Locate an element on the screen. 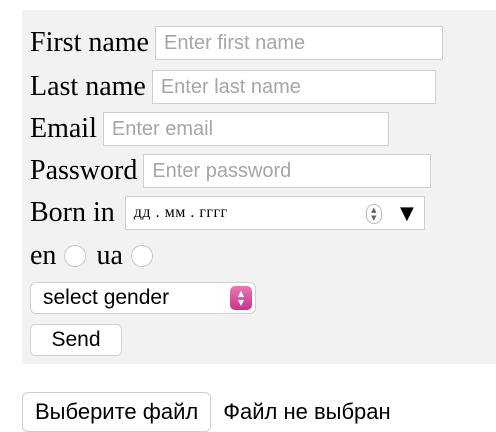 The image size is (496, 432). birth-date-input: дд . мм . гггг ▲ ▼ ▼ is located at coordinates (274, 213).